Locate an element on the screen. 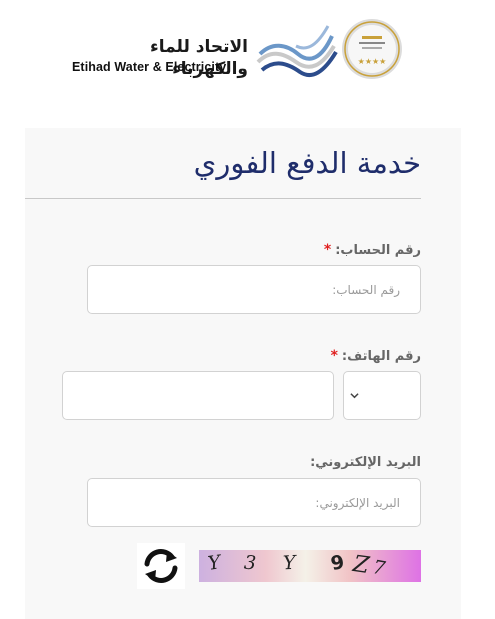  country-code-select is located at coordinates (382, 395).